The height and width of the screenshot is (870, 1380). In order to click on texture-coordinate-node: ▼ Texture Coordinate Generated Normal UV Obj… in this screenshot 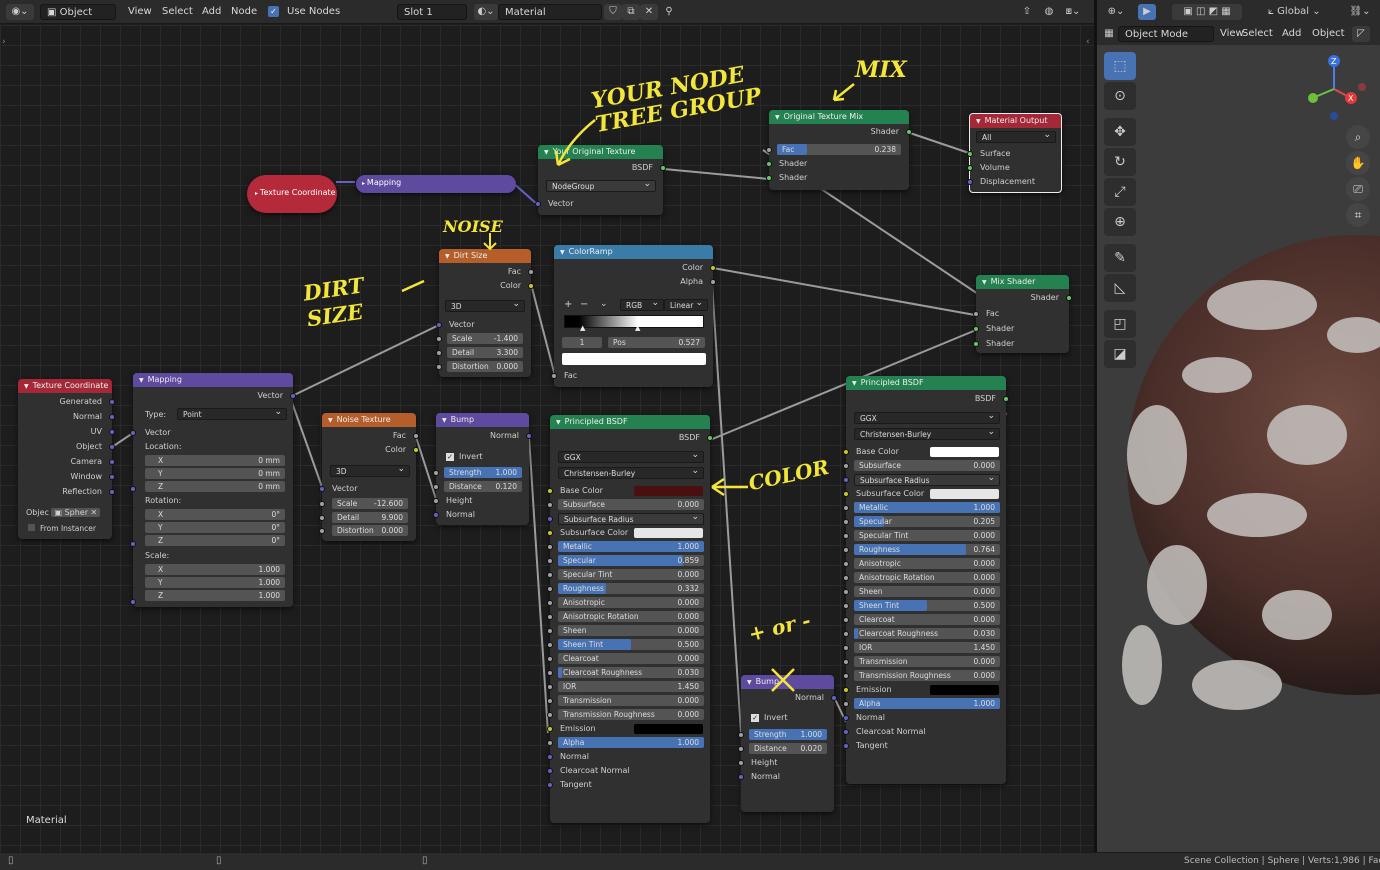, I will do `click(66, 459)`.